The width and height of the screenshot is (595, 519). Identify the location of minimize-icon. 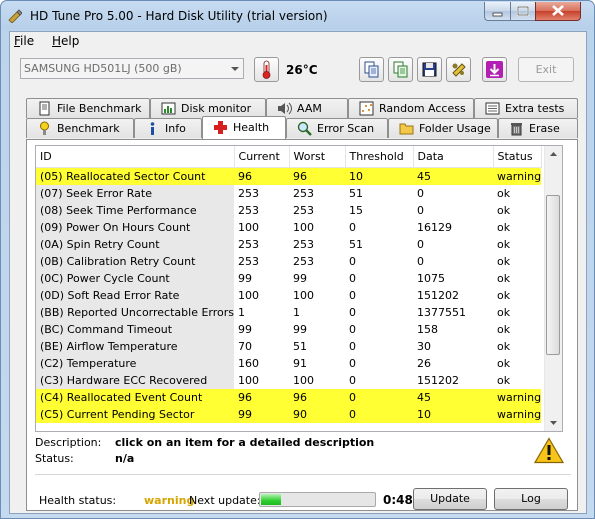
(497, 14).